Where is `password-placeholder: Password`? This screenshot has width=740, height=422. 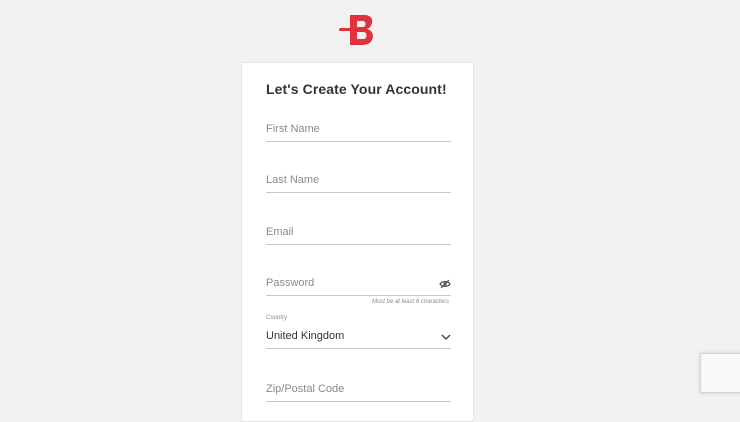 password-placeholder: Password is located at coordinates (290, 283).